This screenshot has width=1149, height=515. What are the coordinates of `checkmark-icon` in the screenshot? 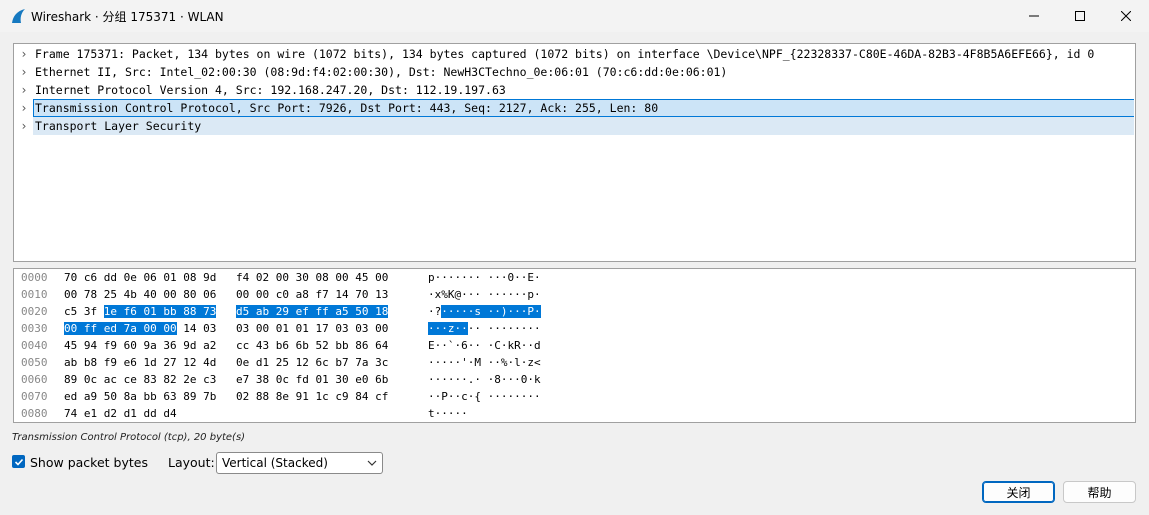 It's located at (18, 462).